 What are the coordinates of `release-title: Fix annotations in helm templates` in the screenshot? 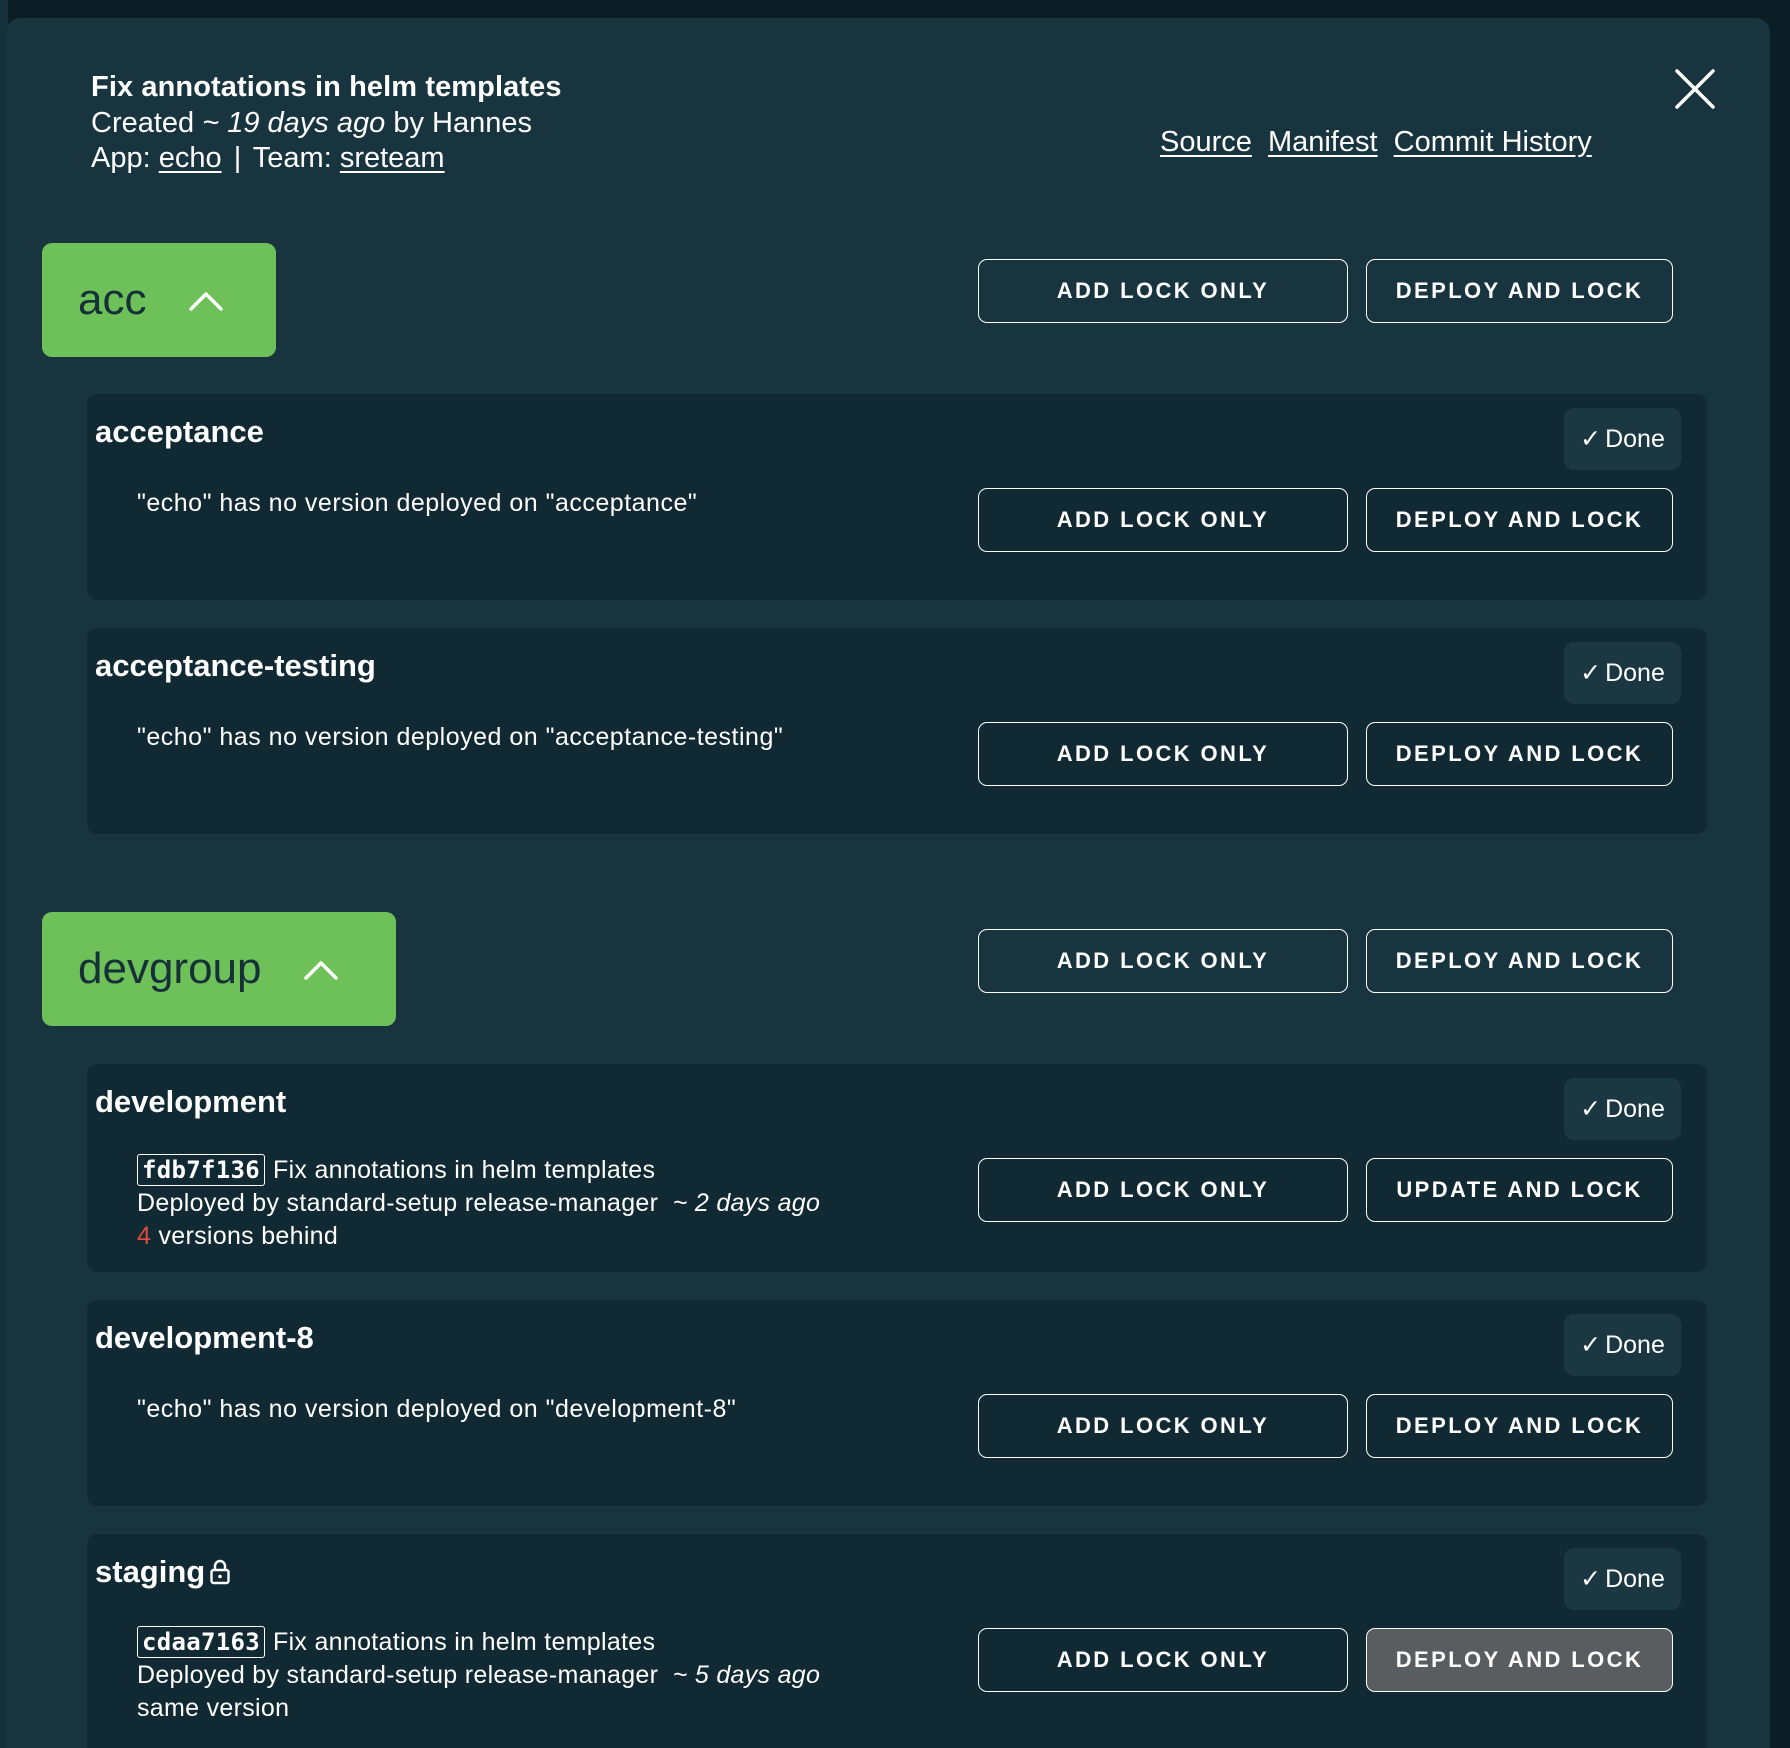 It's located at (326, 87).